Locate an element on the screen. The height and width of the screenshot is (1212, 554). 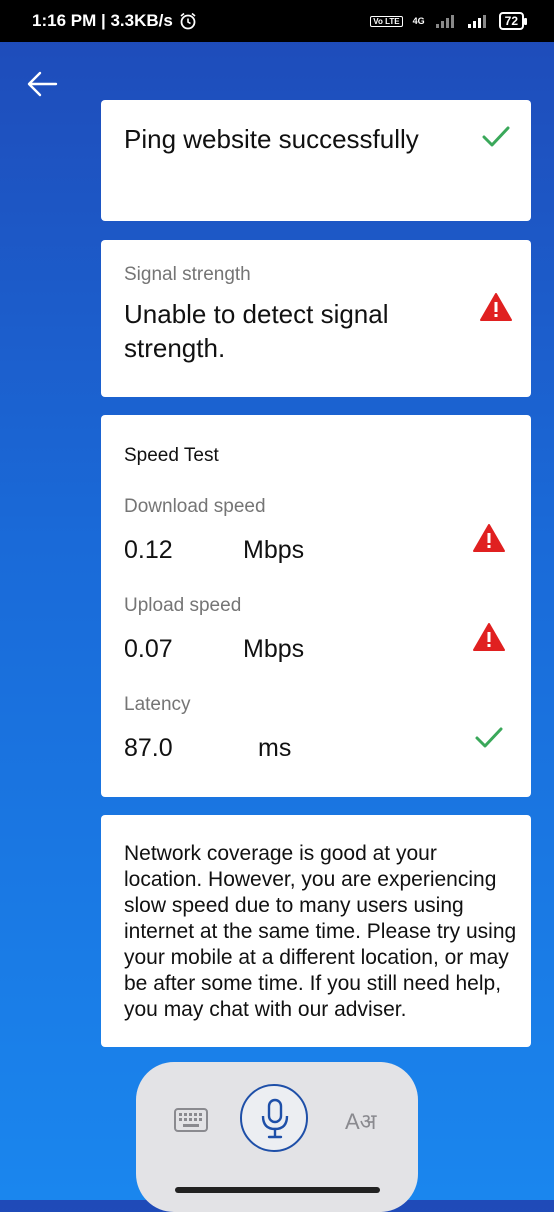
download-value: 0.12 is located at coordinates (148, 550).